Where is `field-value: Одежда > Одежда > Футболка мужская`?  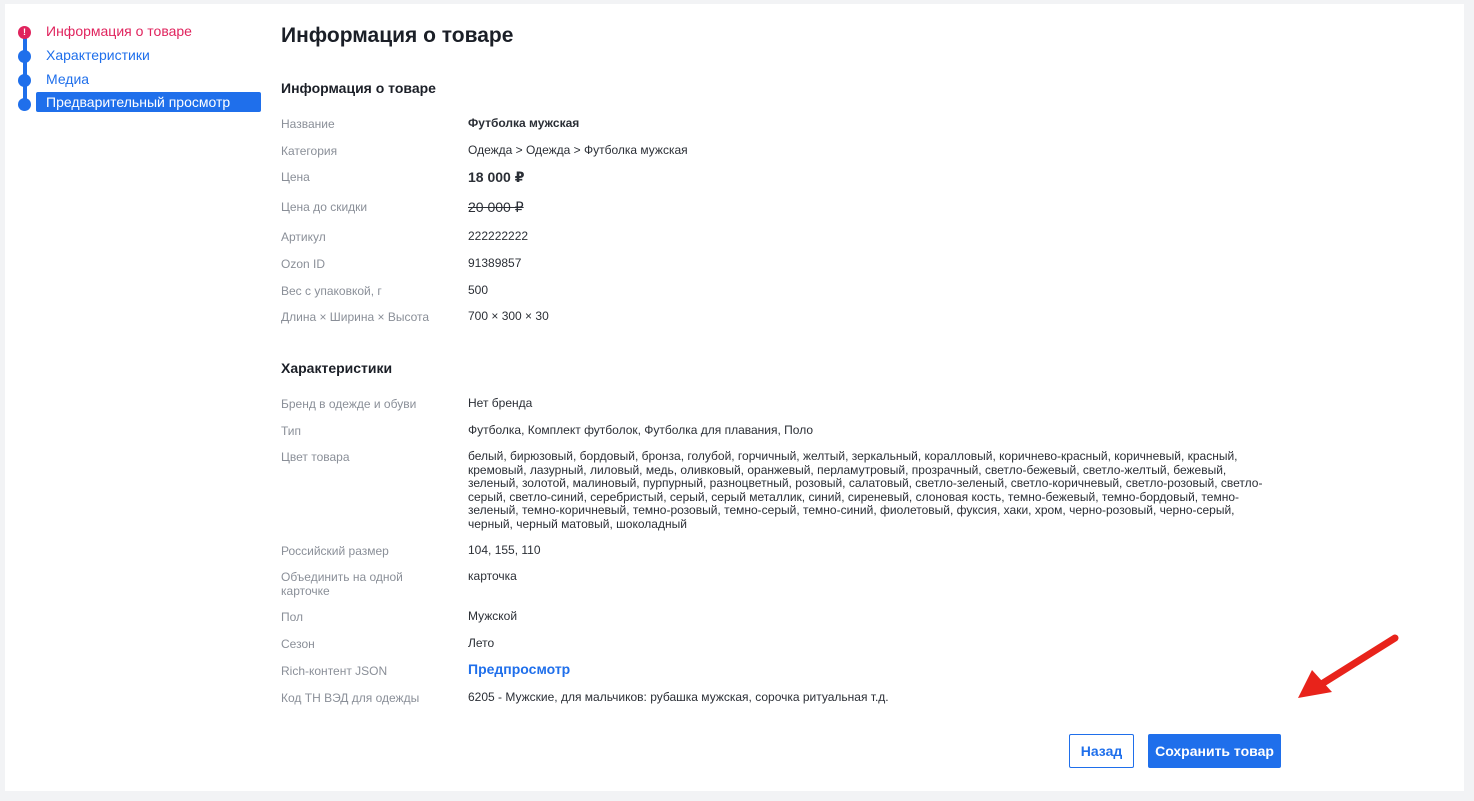 field-value: Одежда > Одежда > Футболка мужская is located at coordinates (578, 150).